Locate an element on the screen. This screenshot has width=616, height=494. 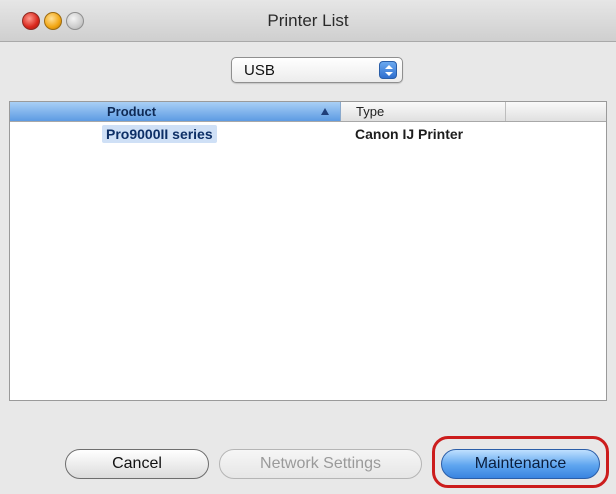
sort-ascending-icon is located at coordinates (325, 111).